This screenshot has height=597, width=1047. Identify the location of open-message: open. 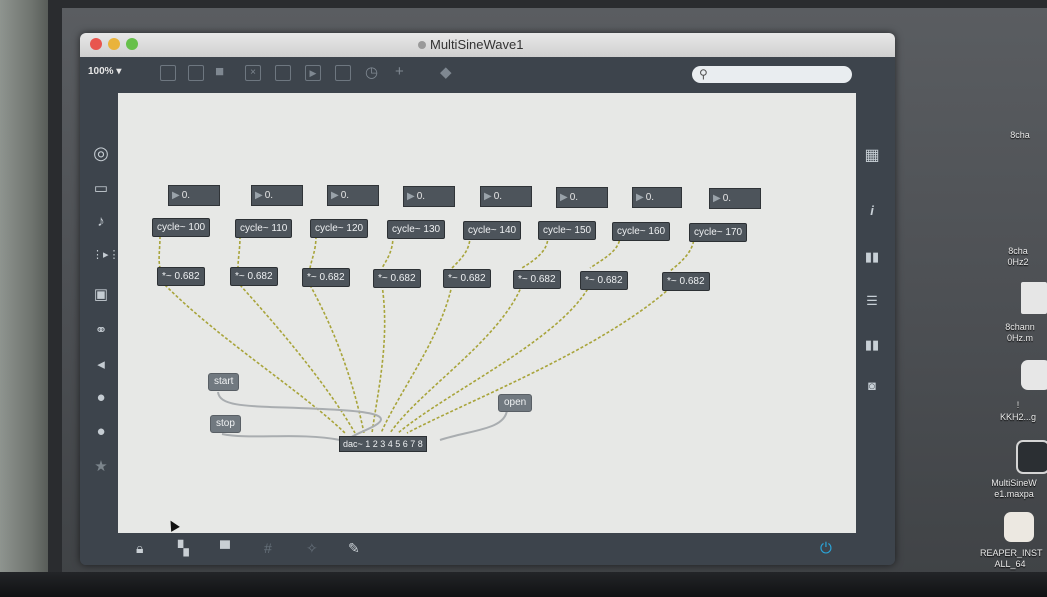
(515, 403).